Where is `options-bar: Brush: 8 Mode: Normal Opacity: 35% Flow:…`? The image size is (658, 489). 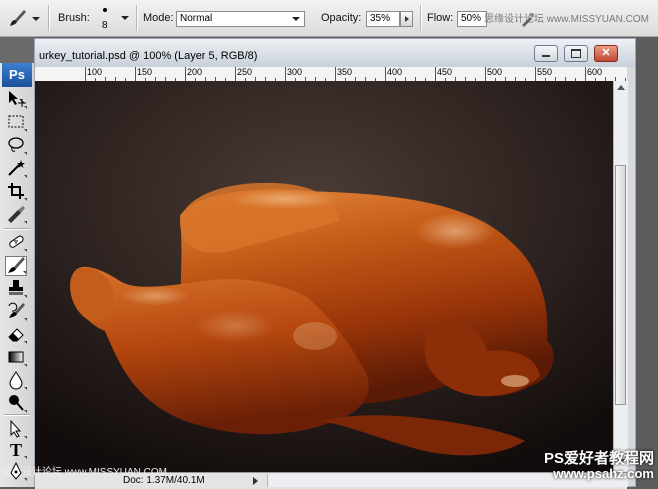 options-bar: Brush: 8 Mode: Normal Opacity: 35% Flow:… is located at coordinates (329, 18).